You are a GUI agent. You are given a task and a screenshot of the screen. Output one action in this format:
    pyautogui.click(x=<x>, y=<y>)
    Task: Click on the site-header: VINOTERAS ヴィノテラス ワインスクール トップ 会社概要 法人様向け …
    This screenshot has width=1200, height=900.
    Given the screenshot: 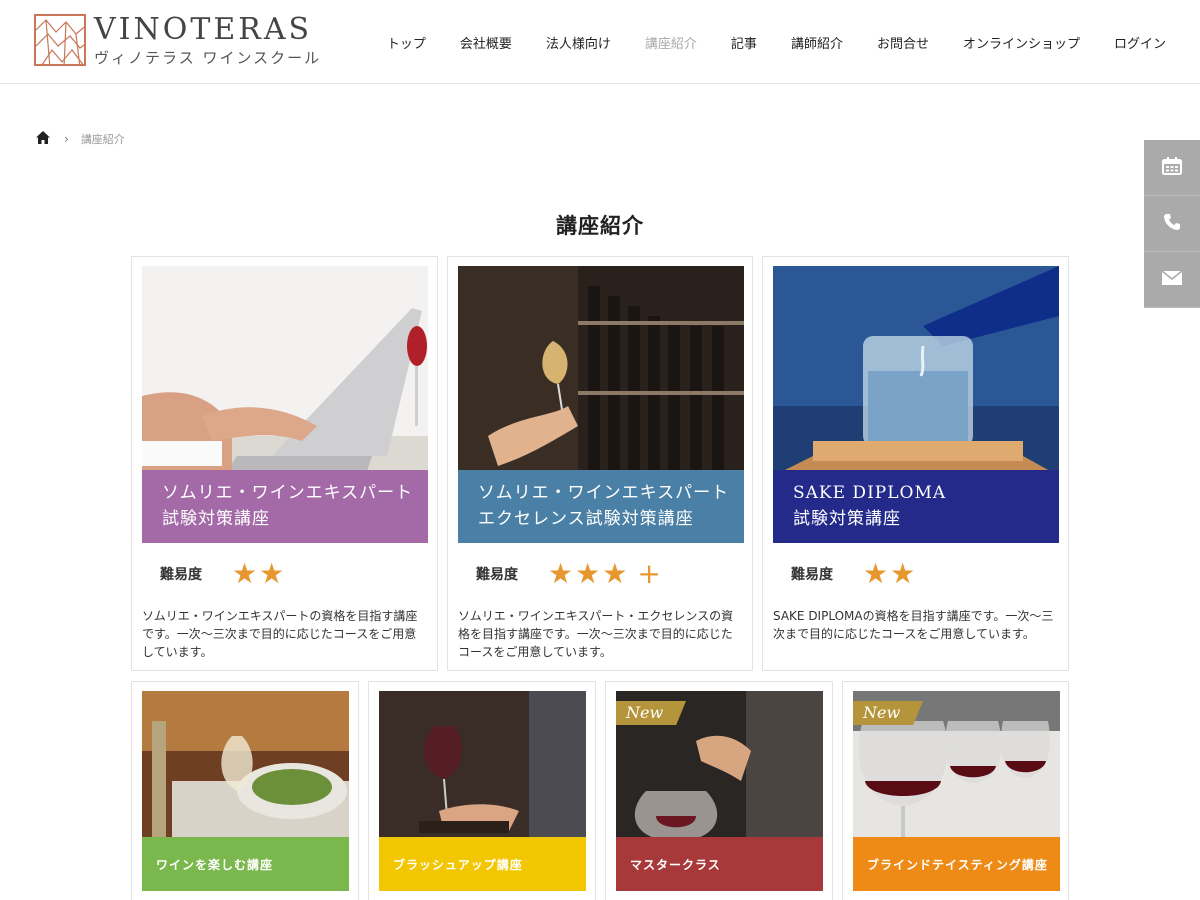 What is the action you would take?
    pyautogui.click(x=600, y=42)
    